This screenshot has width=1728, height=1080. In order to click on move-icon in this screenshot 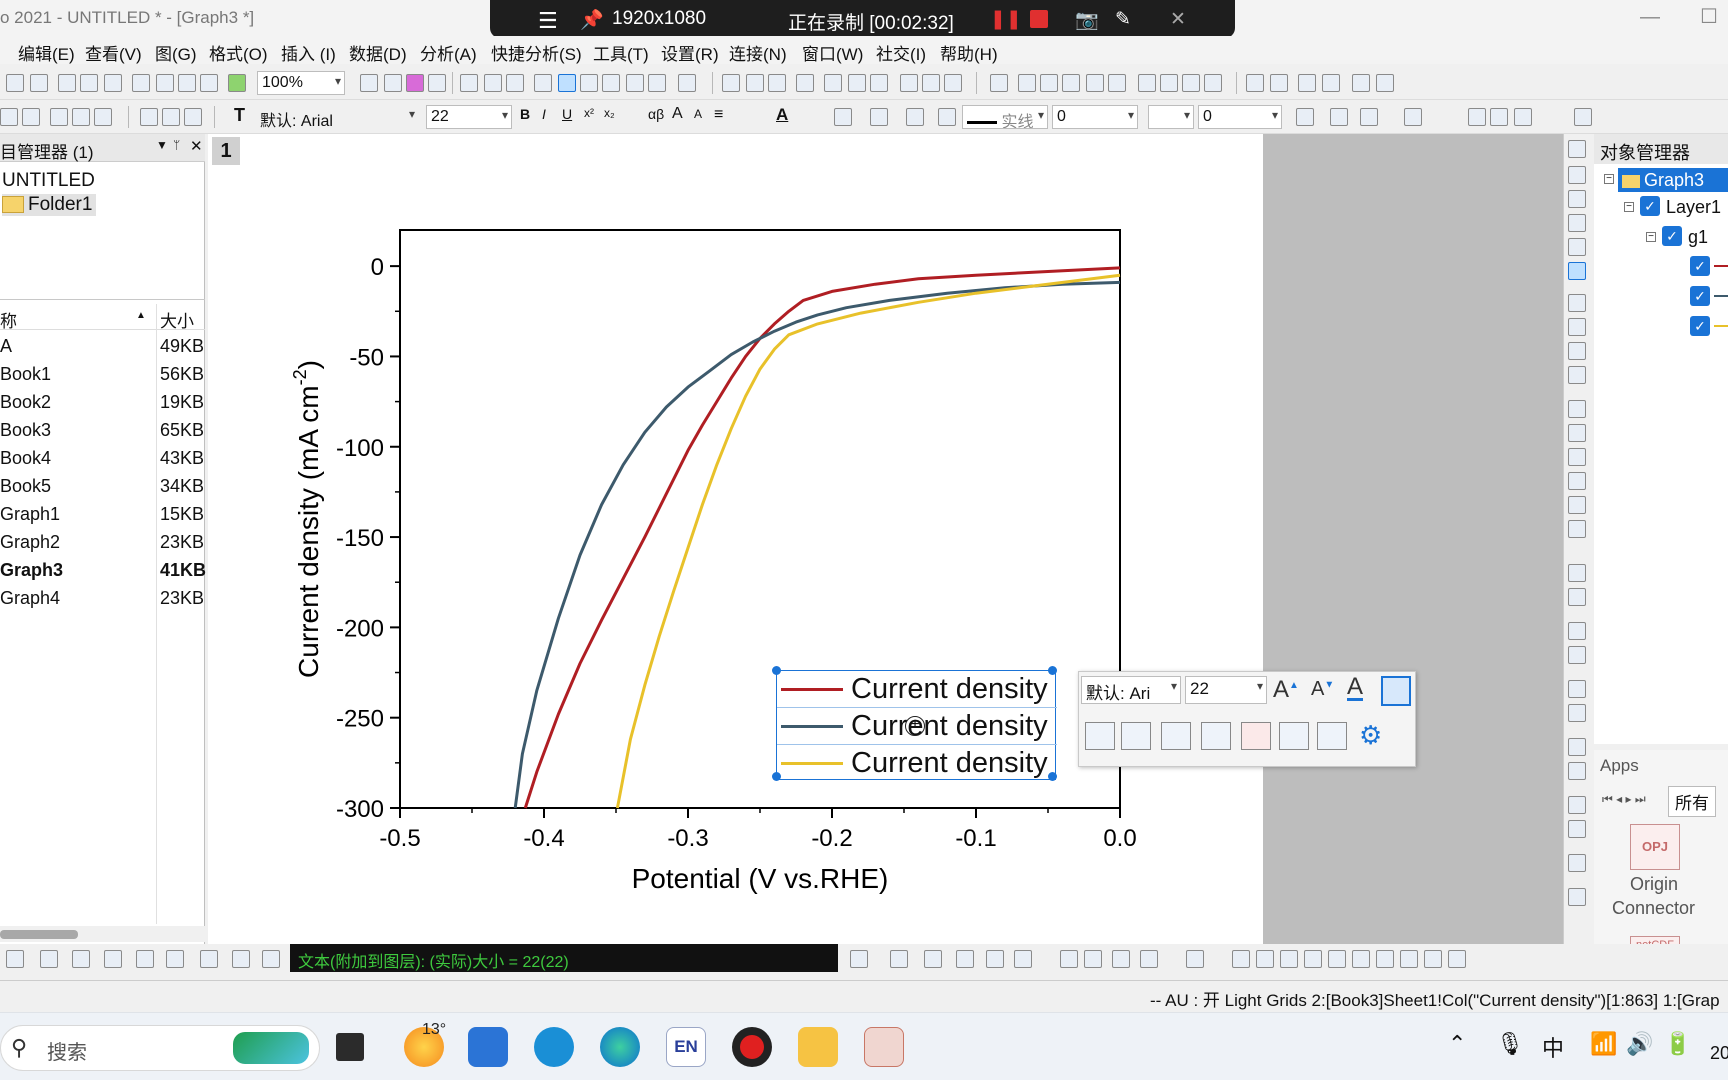, I will do `click(1499, 117)`.